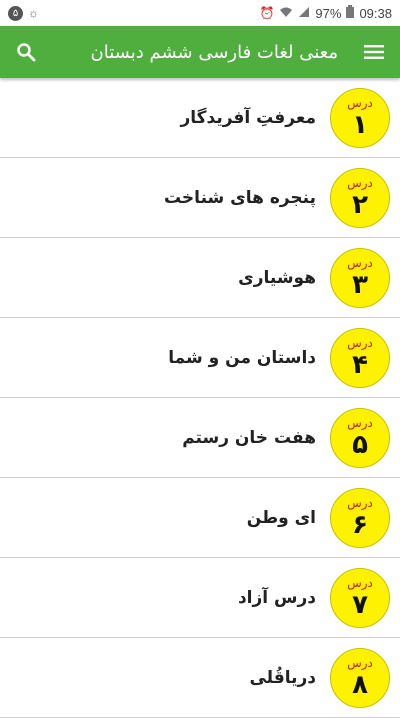  I want to click on badge-number: ۵, so click(360, 444).